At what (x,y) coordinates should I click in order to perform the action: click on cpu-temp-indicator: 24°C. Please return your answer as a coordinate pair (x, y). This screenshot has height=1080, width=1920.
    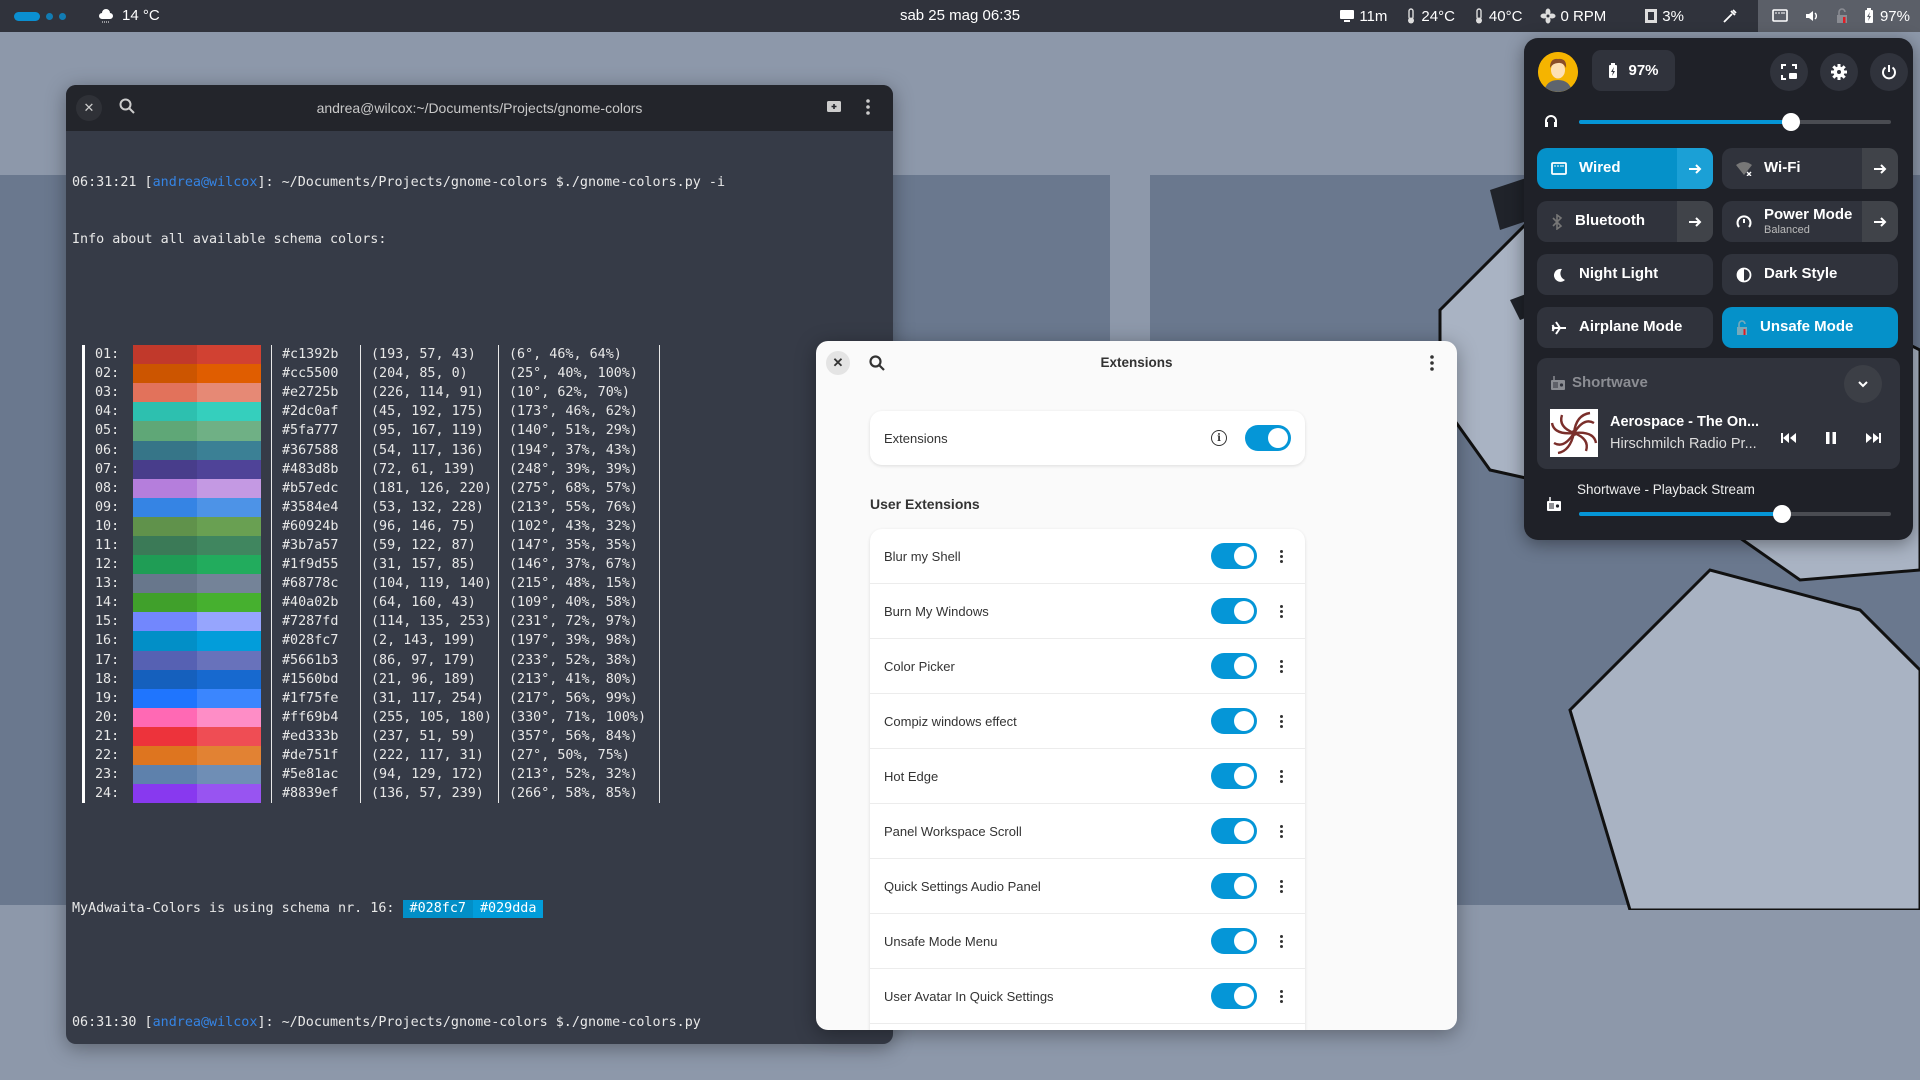
    Looking at the image, I should click on (1430, 16).